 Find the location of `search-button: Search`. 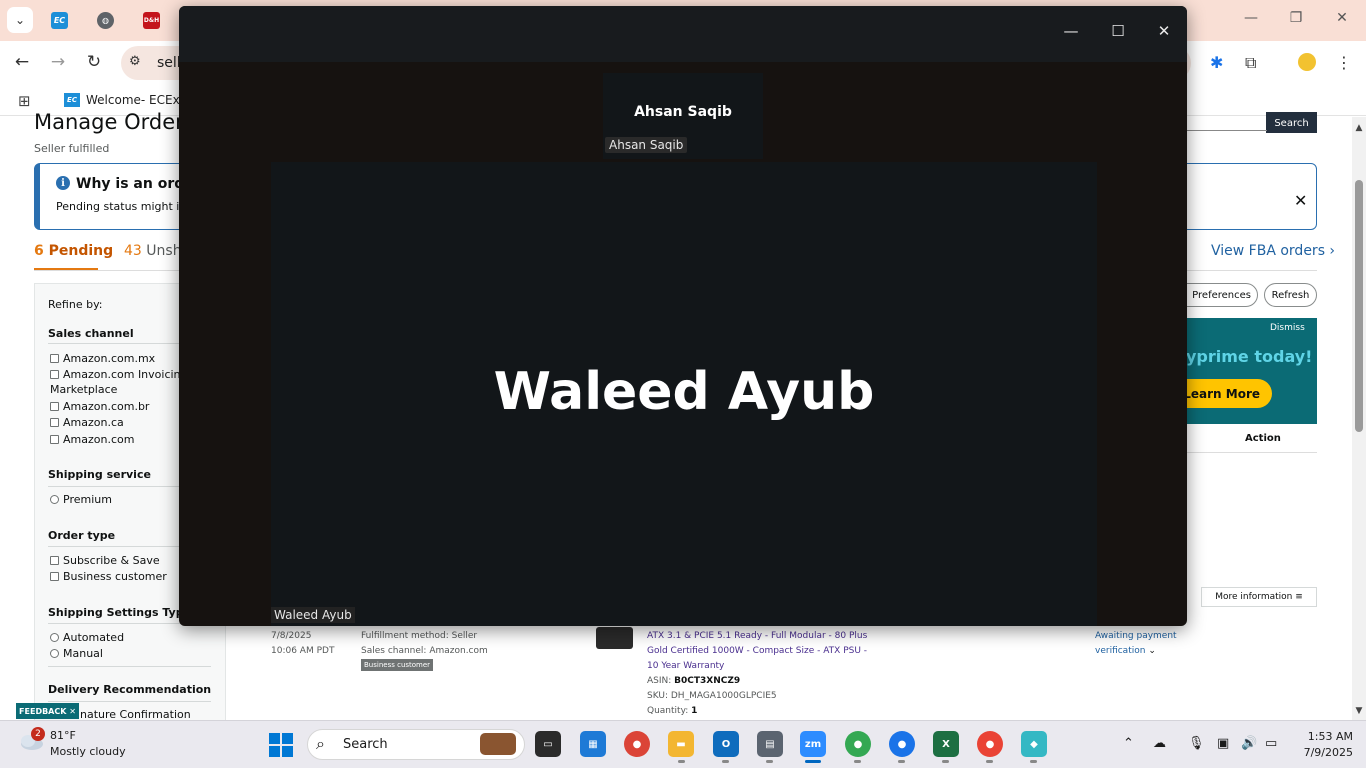

search-button: Search is located at coordinates (1291, 122).